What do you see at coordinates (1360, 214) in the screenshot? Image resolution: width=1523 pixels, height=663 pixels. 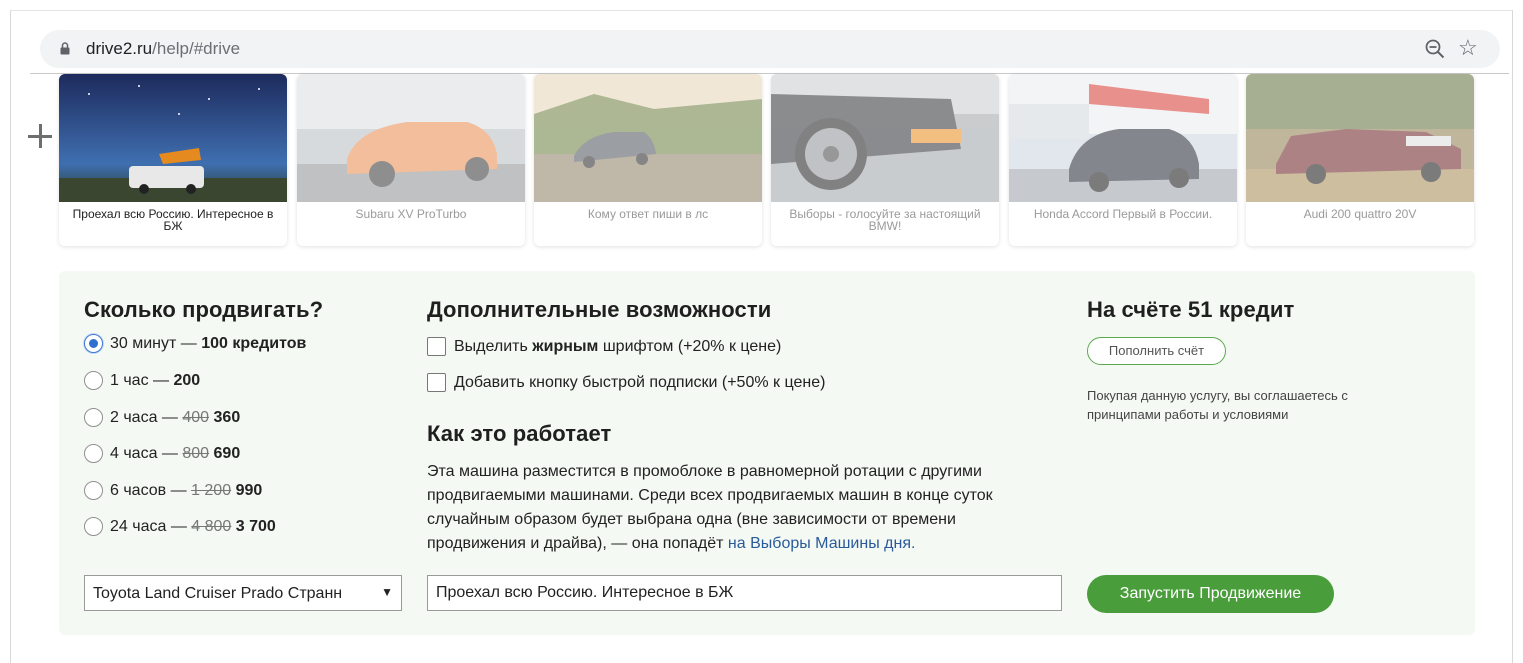 I see `card-caption: Audi 200 quattro 20V` at bounding box center [1360, 214].